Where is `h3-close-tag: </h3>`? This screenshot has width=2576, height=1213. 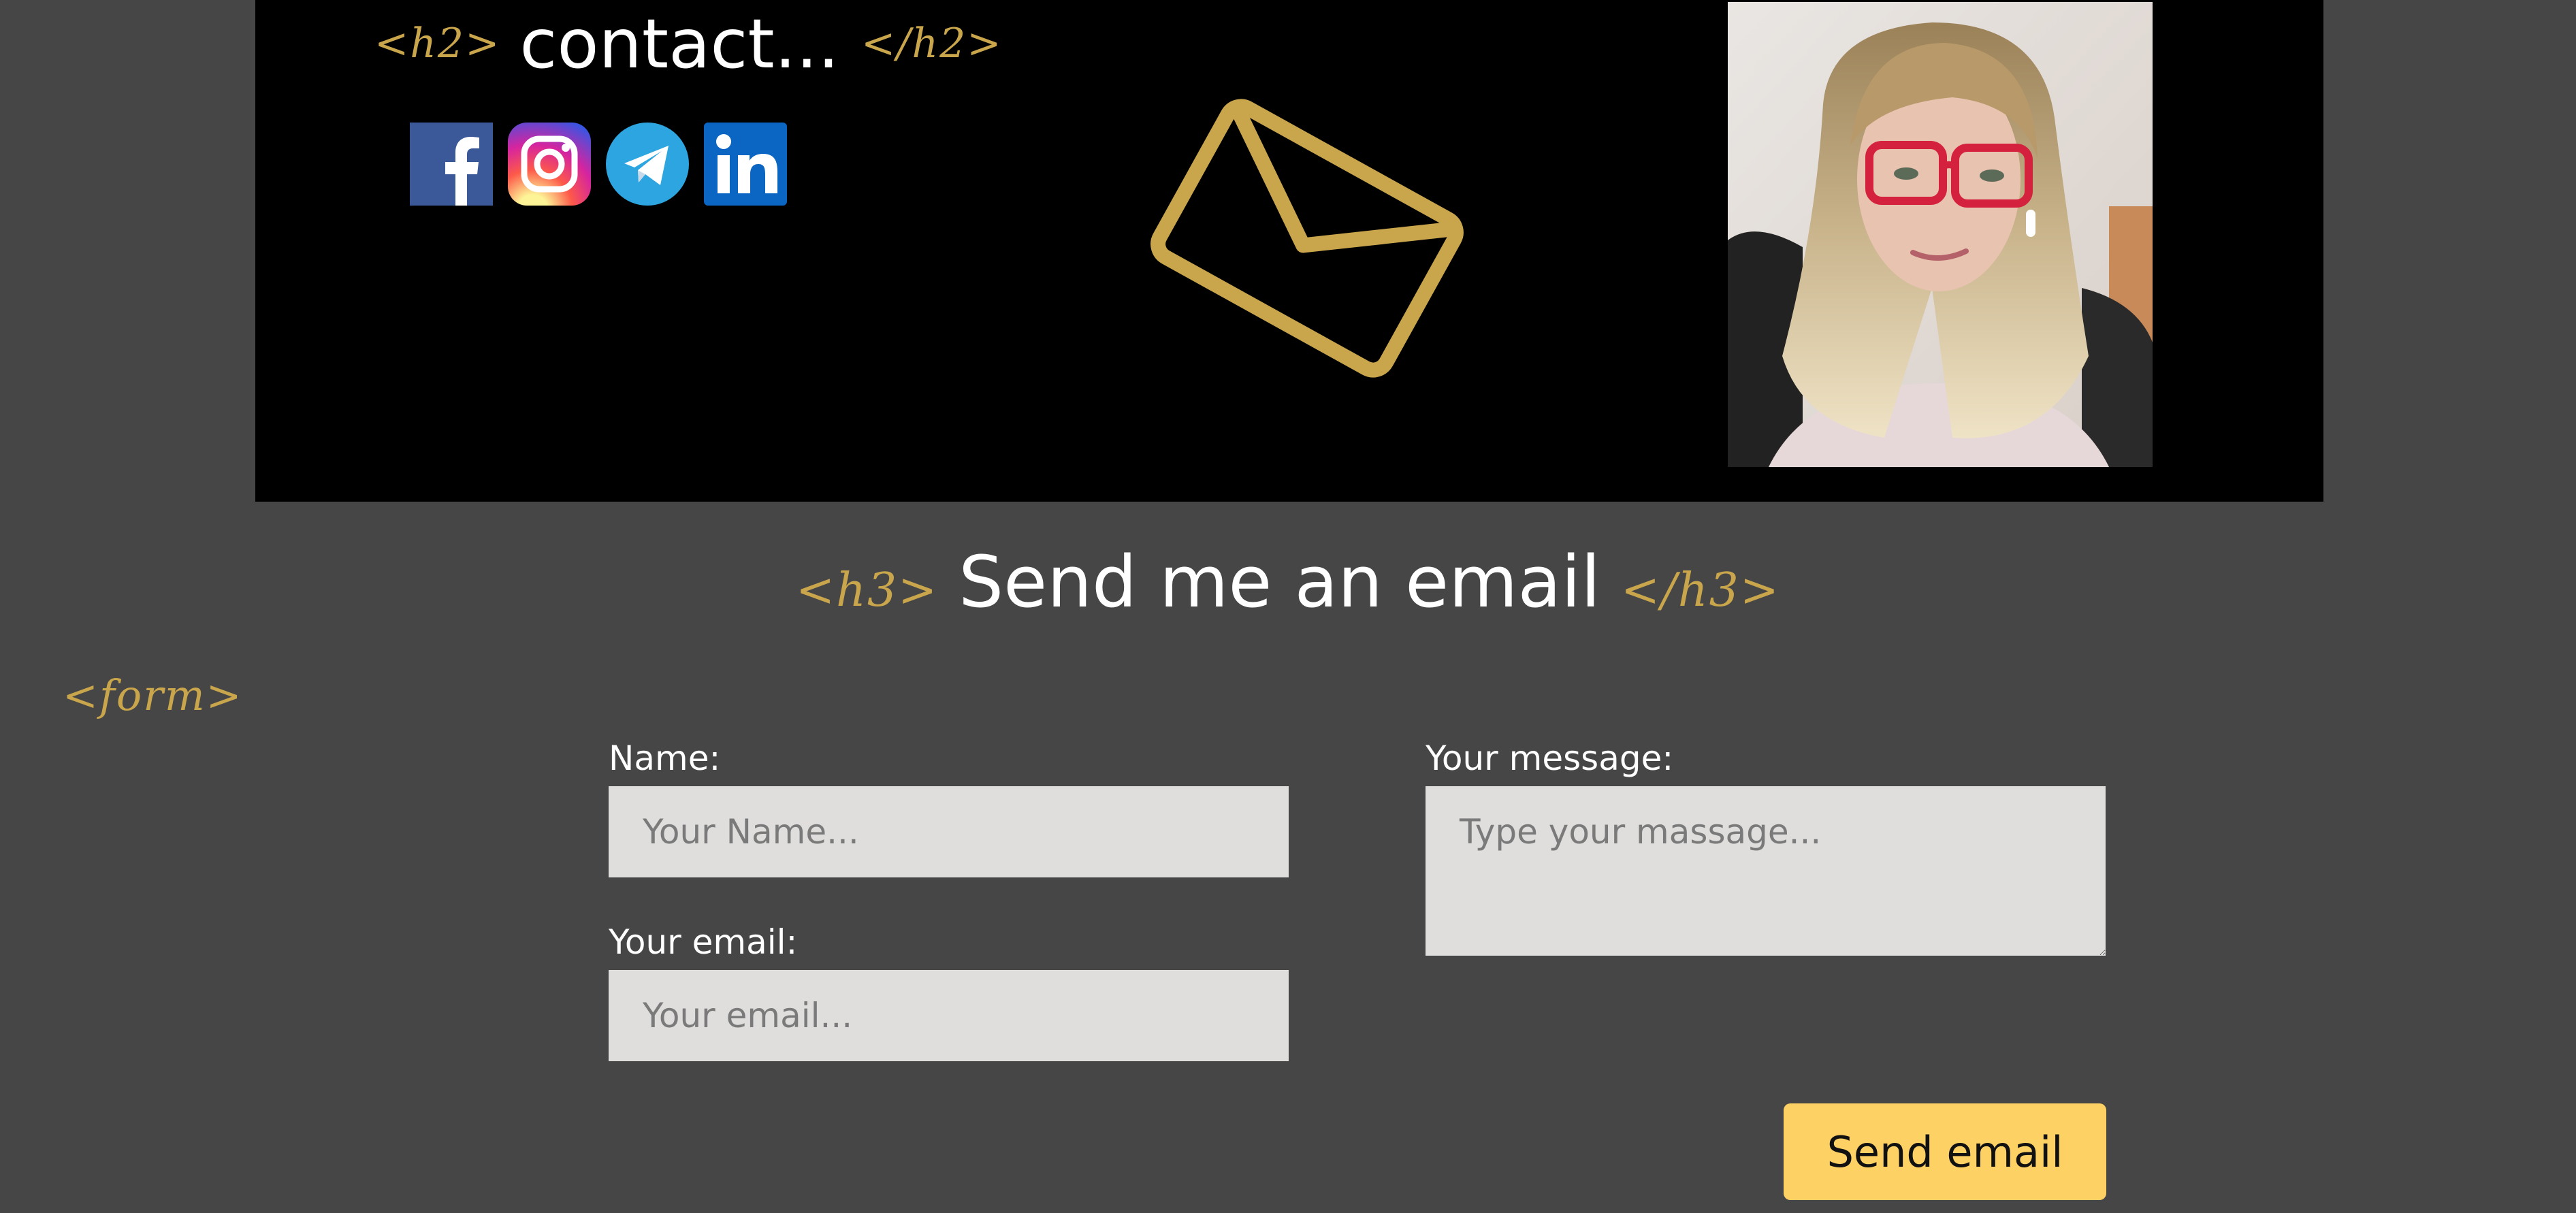
h3-close-tag: </h3> is located at coordinates (1700, 590).